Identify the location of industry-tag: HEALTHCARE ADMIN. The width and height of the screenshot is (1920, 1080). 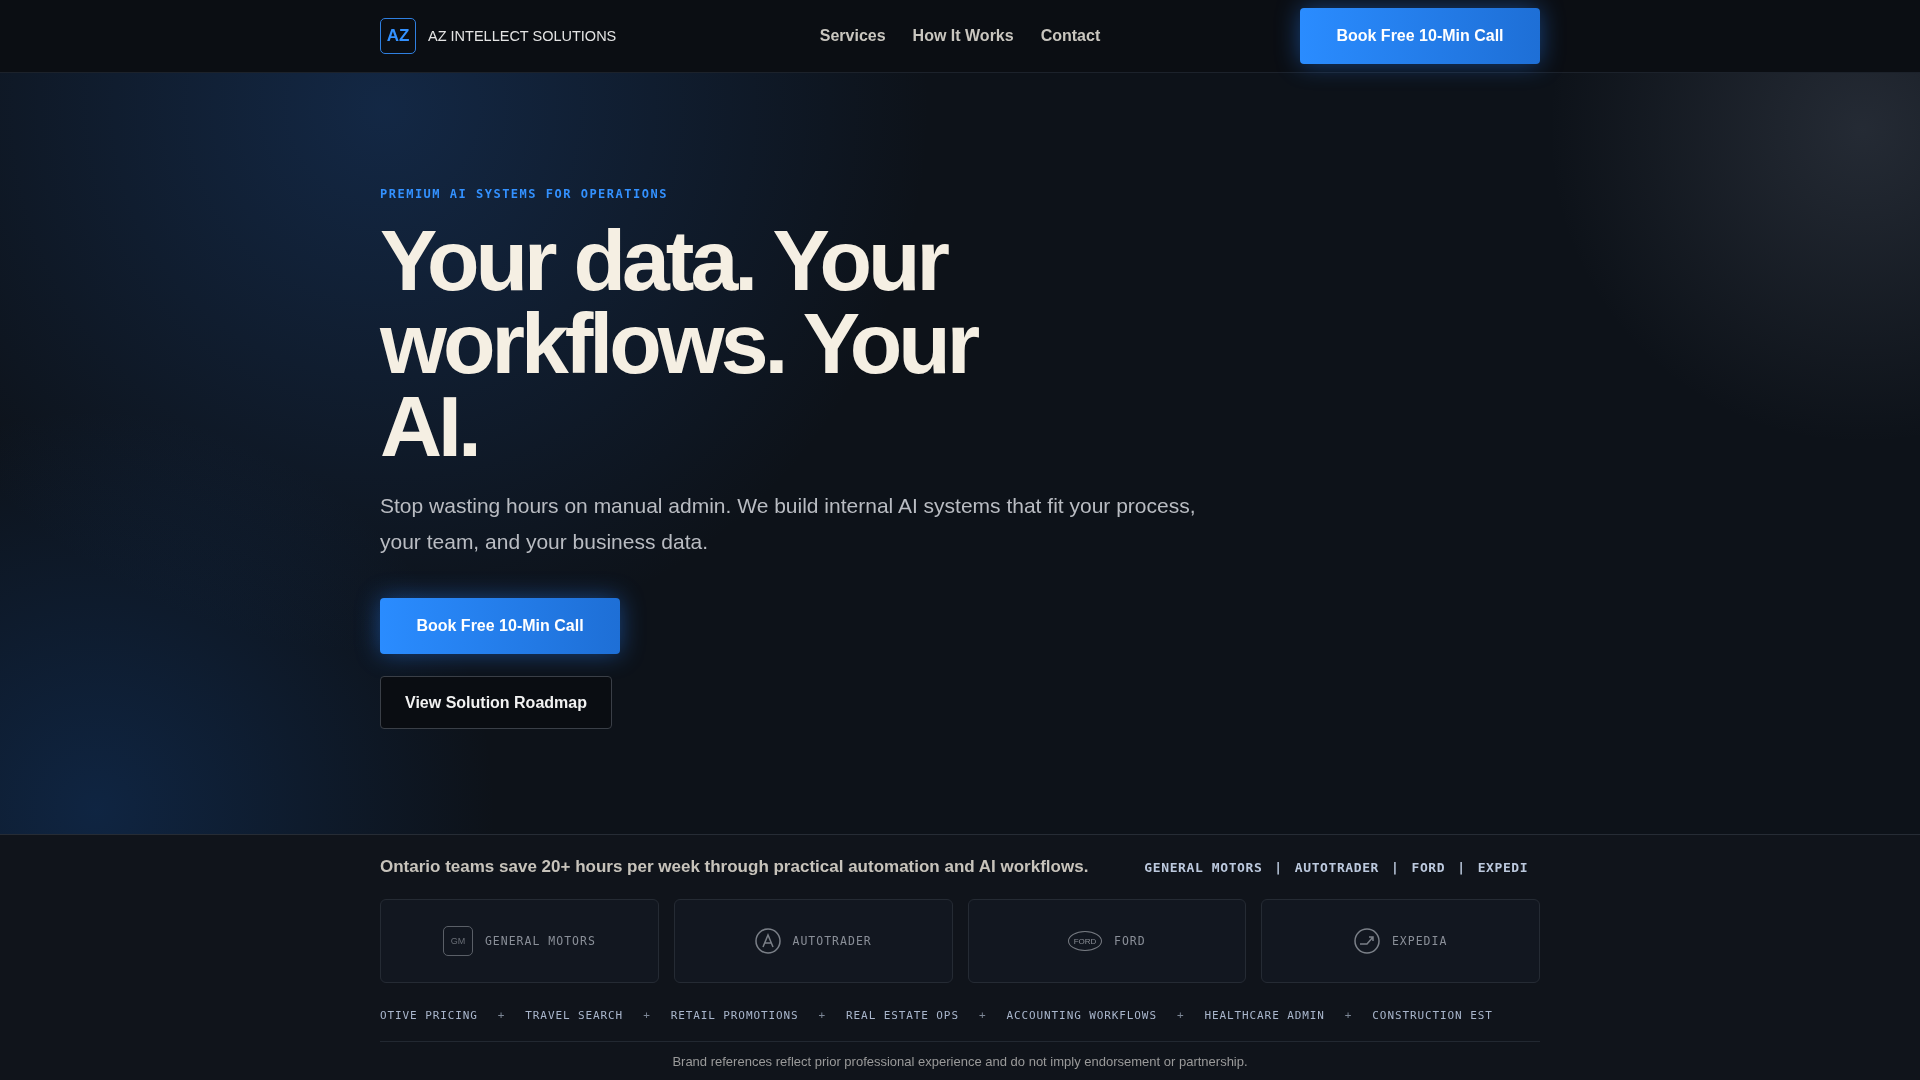
(1264, 1015).